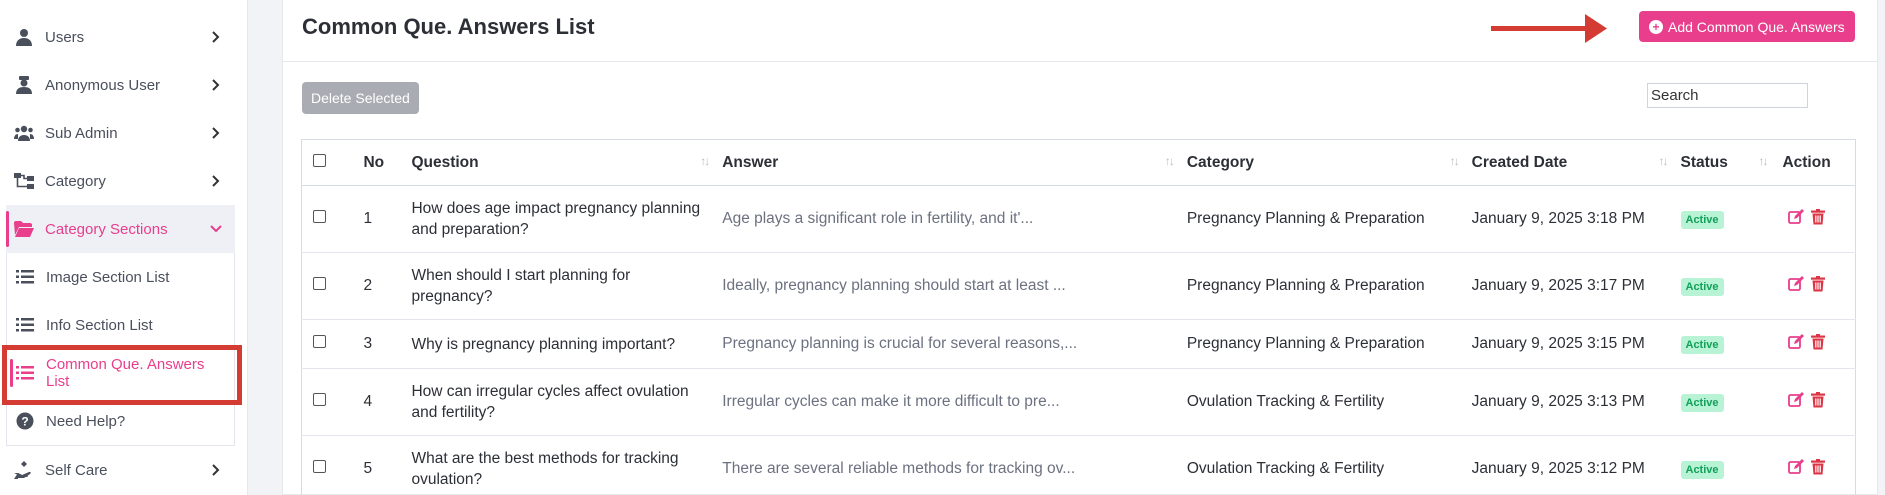  What do you see at coordinates (559, 162) in the screenshot?
I see `col-header-question: Question ↑↓` at bounding box center [559, 162].